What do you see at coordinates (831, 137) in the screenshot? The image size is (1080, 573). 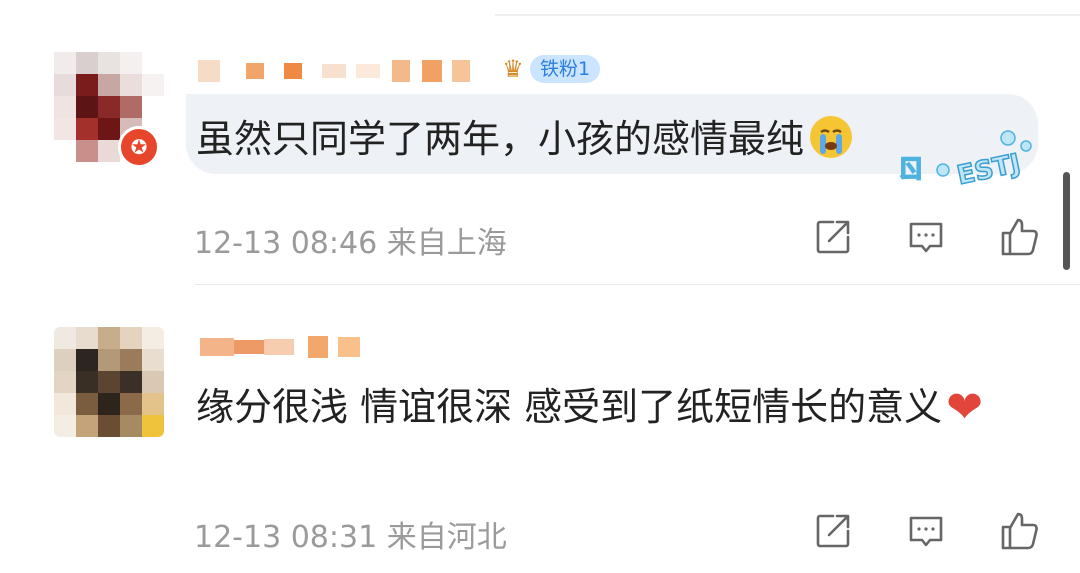 I see `crying-face-icon` at bounding box center [831, 137].